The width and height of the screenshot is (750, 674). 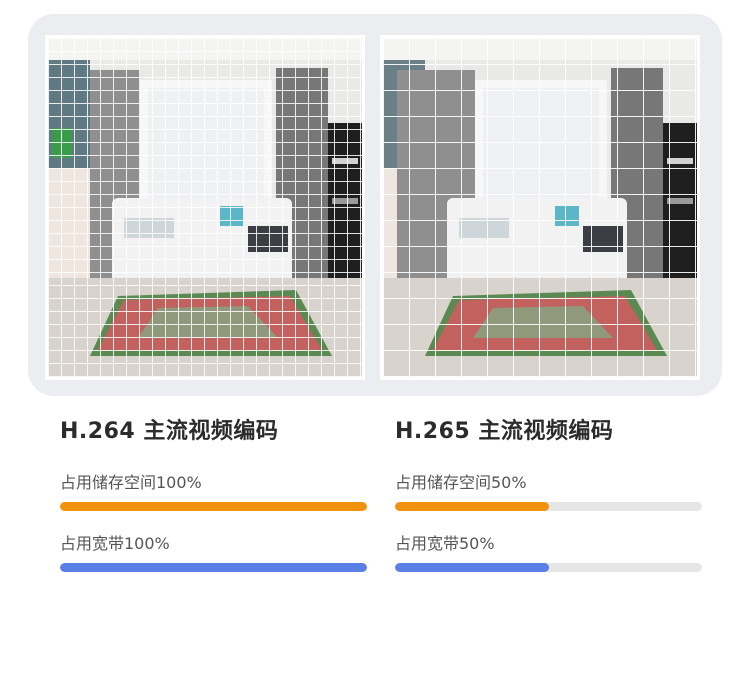 What do you see at coordinates (115, 543) in the screenshot?
I see `h264-bandwidth-label: 占用宽带100%` at bounding box center [115, 543].